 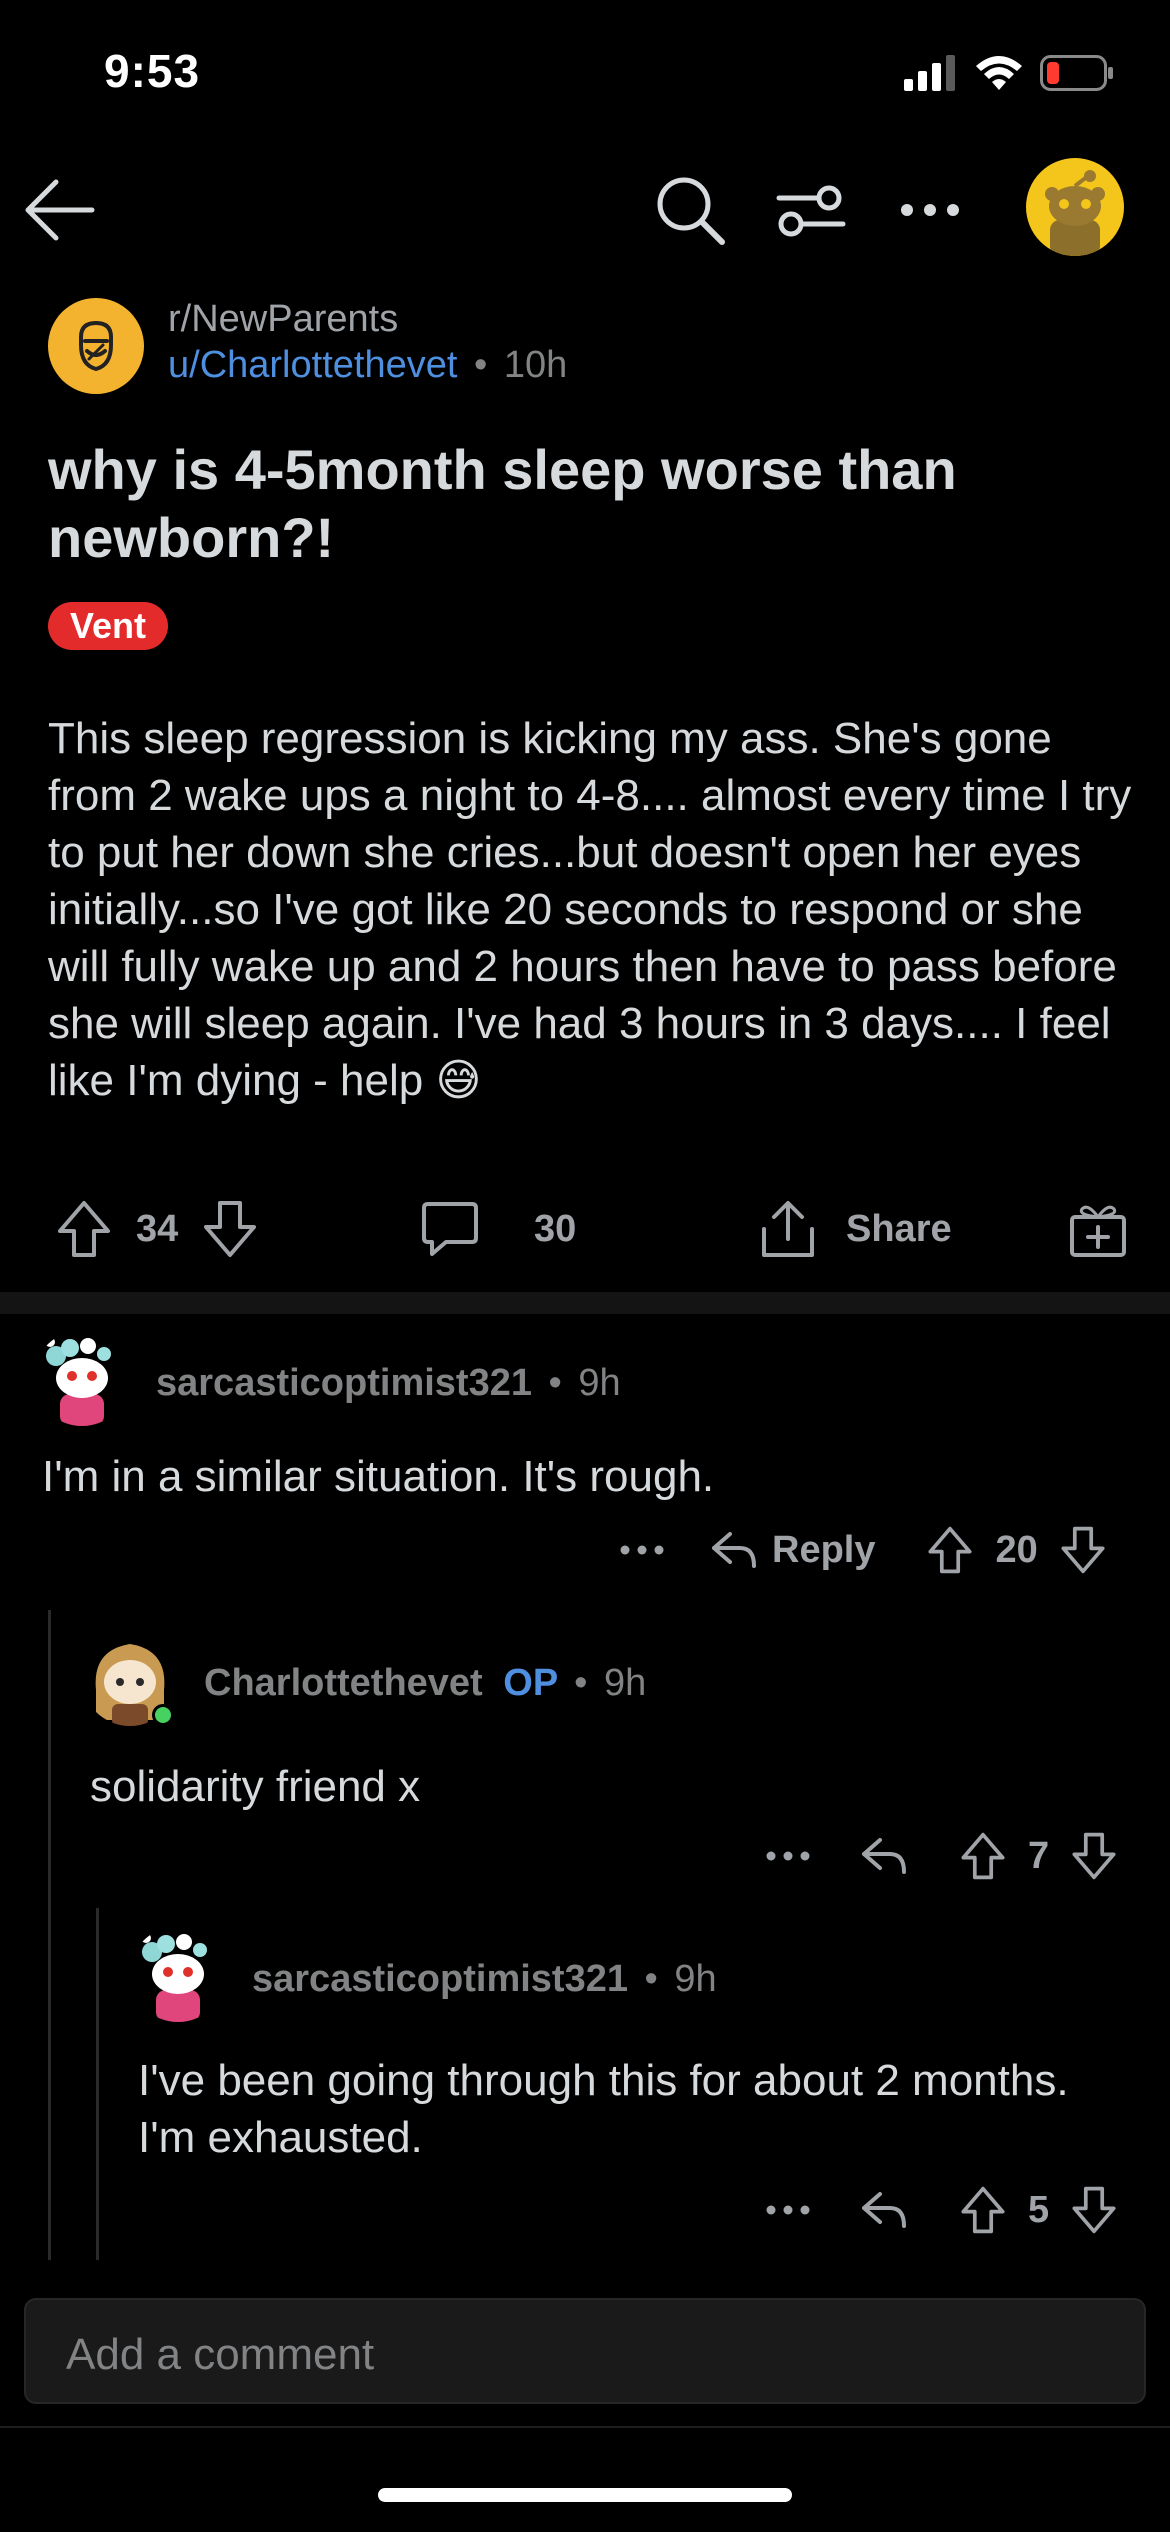 I want to click on comment-text: I'm in a similar situation. It's rough., so click(x=378, y=1476).